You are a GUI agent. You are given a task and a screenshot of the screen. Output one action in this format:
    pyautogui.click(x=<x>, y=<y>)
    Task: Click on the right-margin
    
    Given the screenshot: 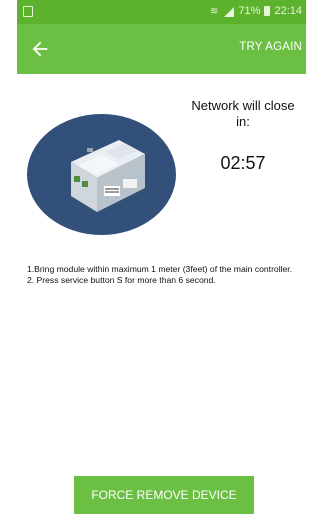 What is the action you would take?
    pyautogui.click(x=308, y=257)
    